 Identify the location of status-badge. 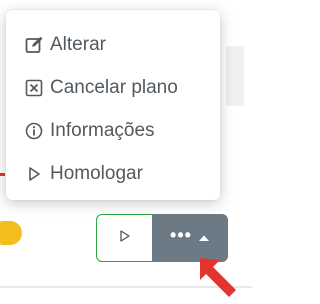
(11, 233).